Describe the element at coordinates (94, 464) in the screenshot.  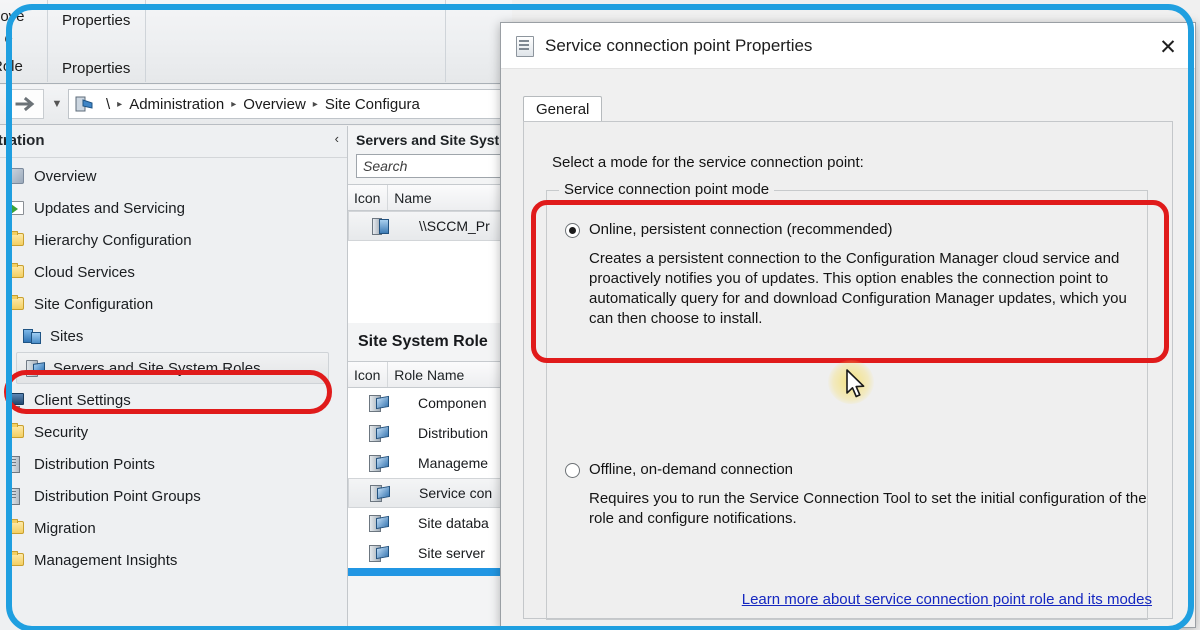
I see `sidebar-item-label: Distribution Points` at that location.